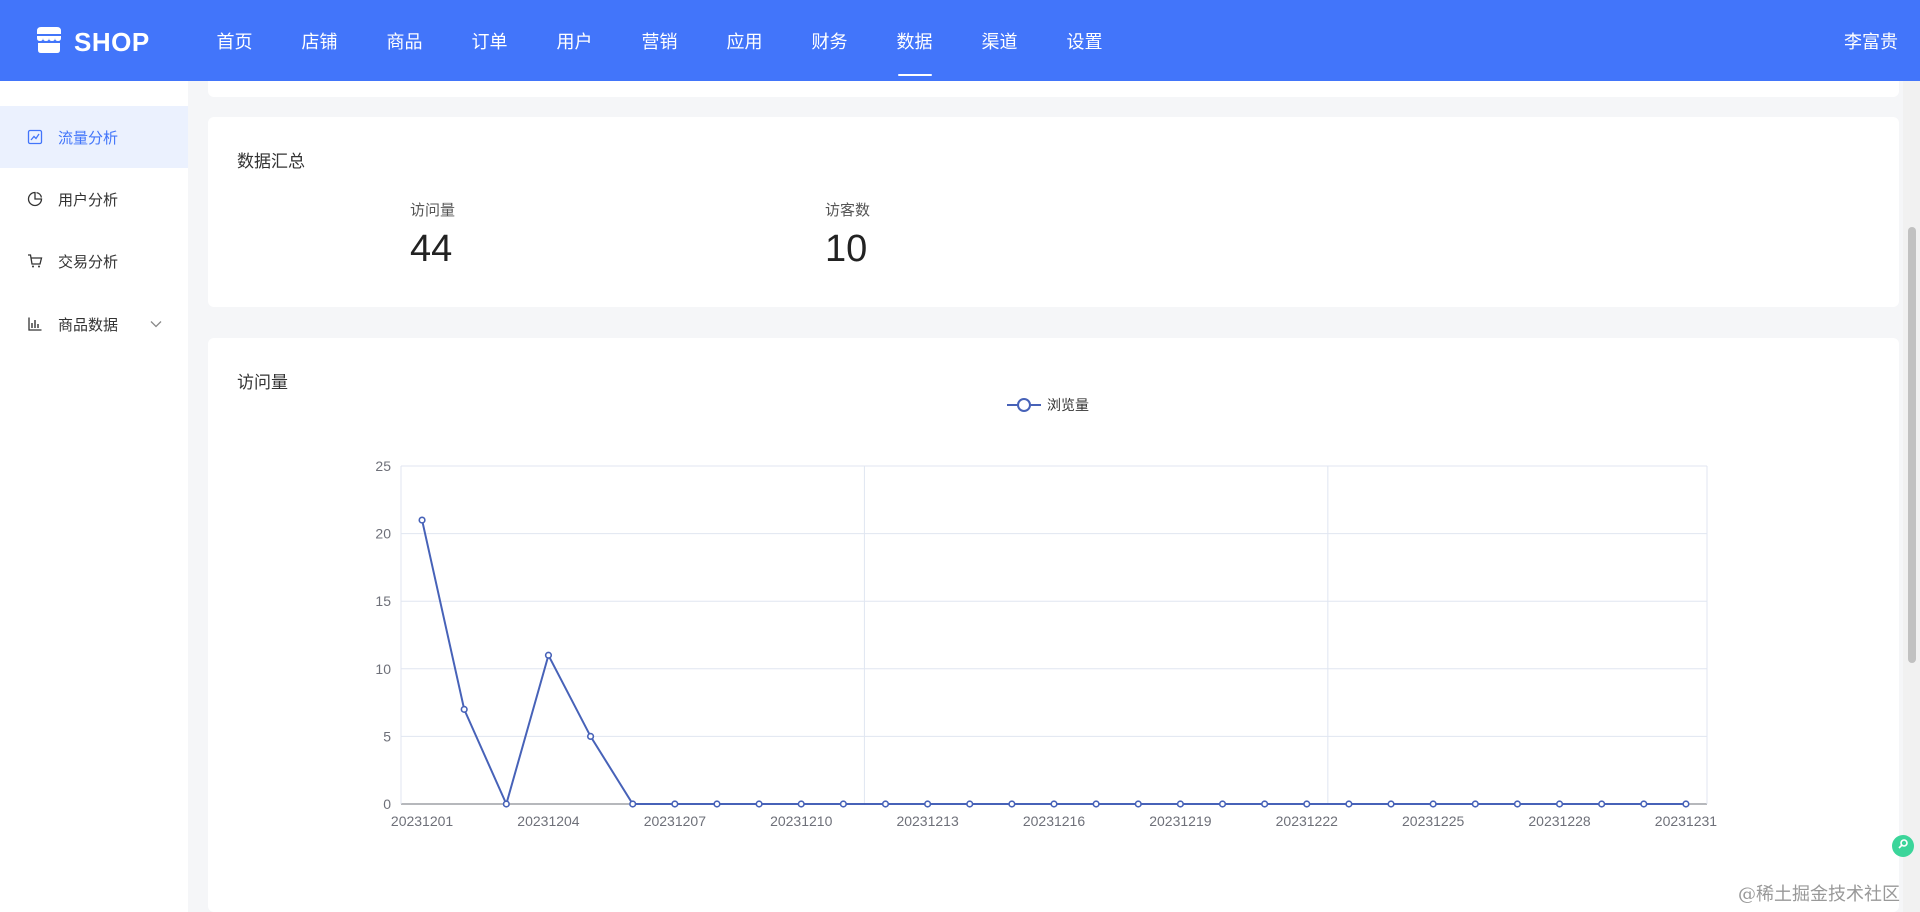 This screenshot has height=912, width=1920. Describe the element at coordinates (999, 40) in the screenshot. I see `nav-item: 渠道` at that location.